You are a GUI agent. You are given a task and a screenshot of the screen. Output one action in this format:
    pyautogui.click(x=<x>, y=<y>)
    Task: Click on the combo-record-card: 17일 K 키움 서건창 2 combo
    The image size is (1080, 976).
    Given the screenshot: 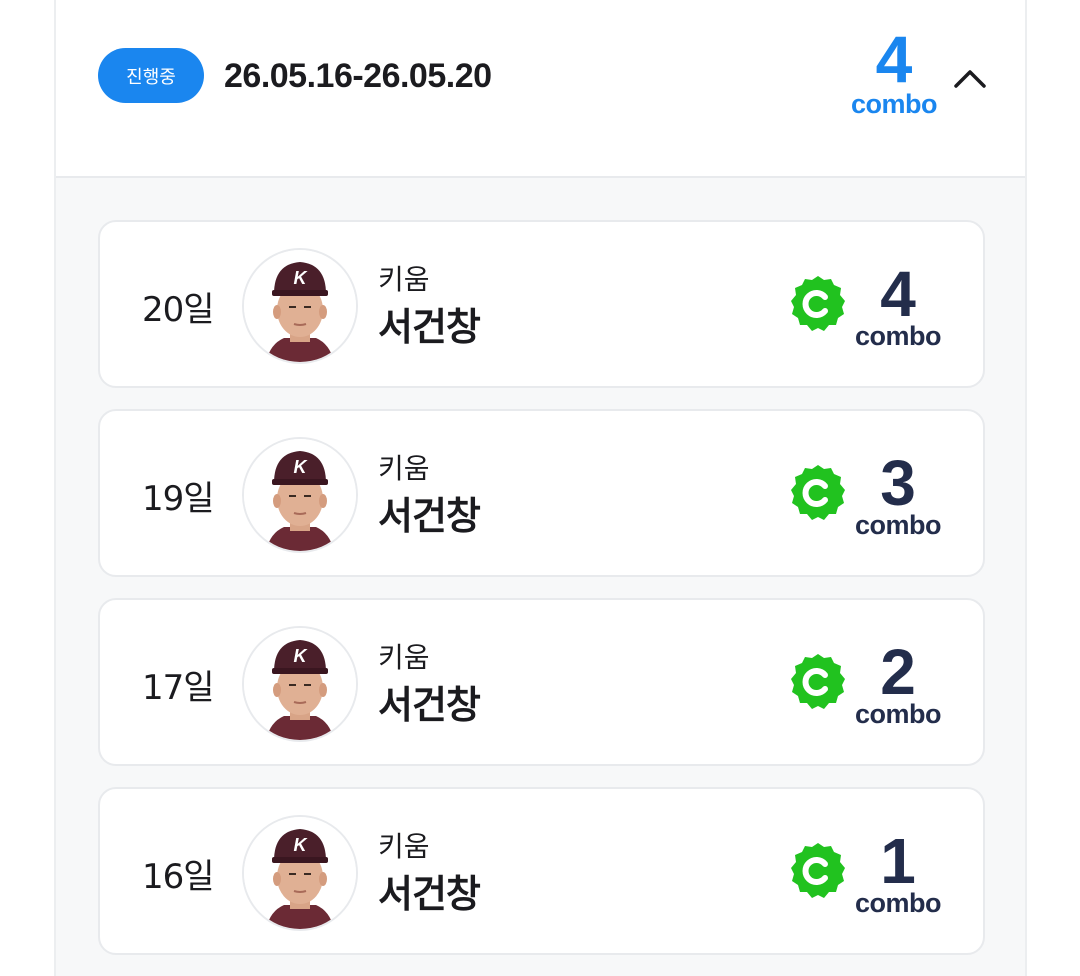 What is the action you would take?
    pyautogui.click(x=541, y=682)
    